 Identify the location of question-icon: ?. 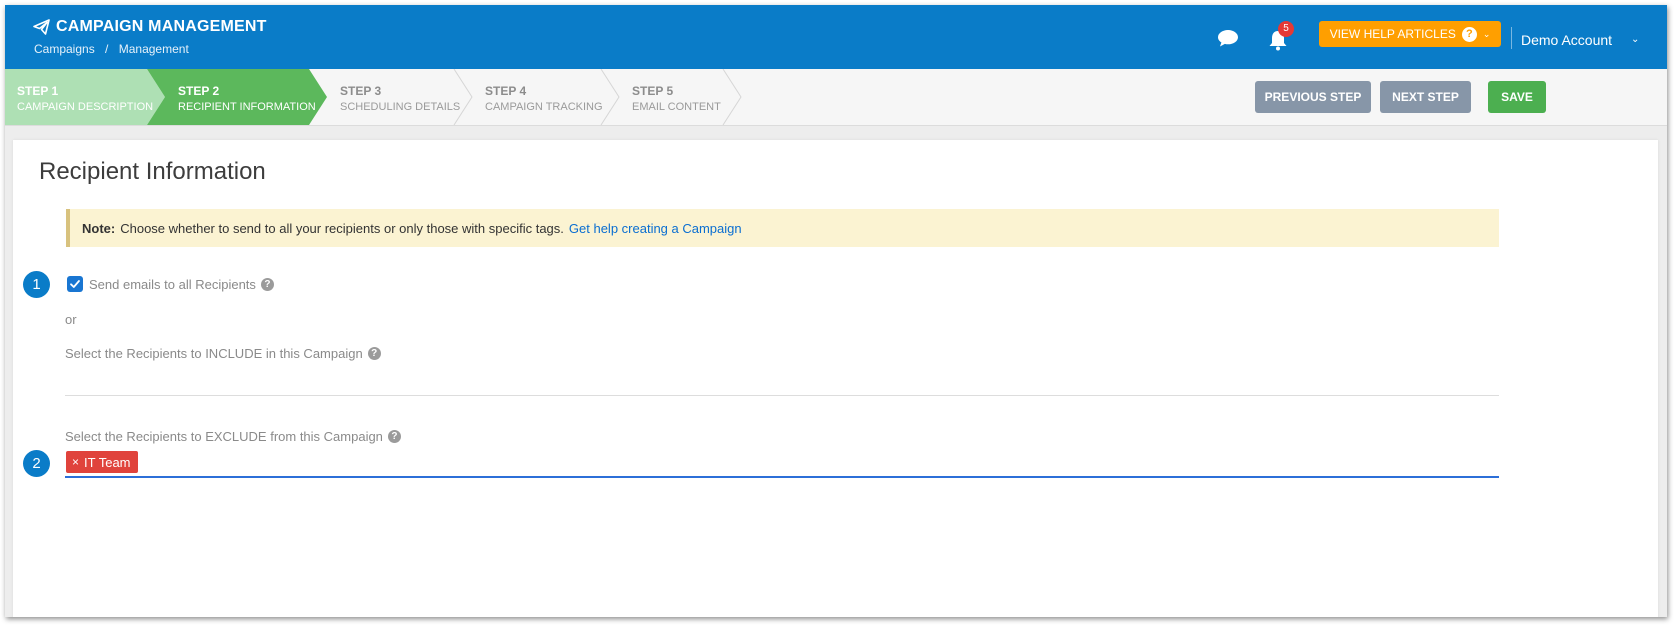
(1469, 34).